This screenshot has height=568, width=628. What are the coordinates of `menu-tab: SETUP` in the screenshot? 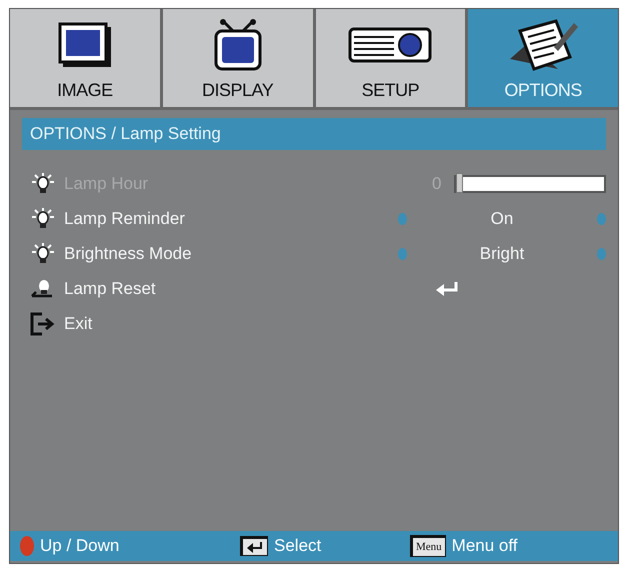 It's located at (391, 58).